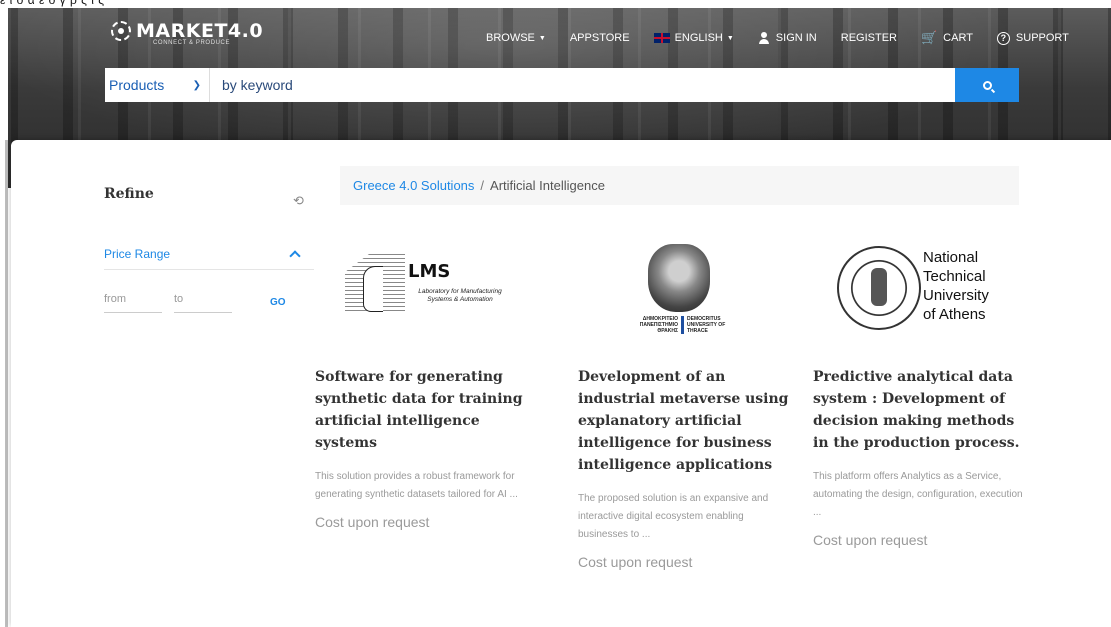 This screenshot has height=627, width=1111. What do you see at coordinates (929, 37) in the screenshot?
I see `cart-icon: 🛒` at bounding box center [929, 37].